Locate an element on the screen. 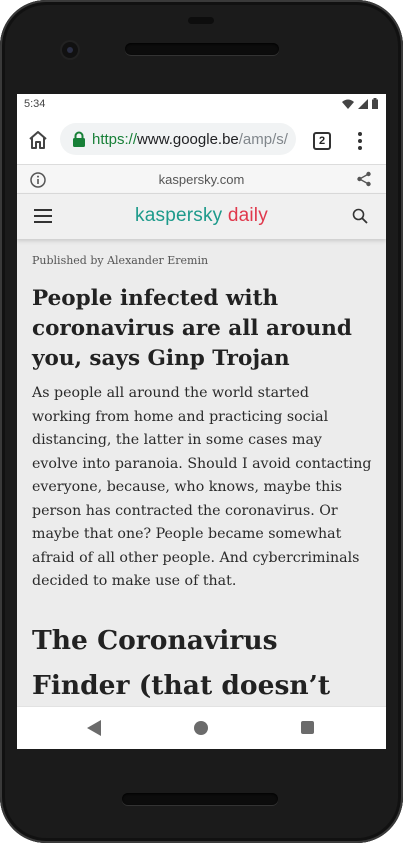 Image resolution: width=403 pixels, height=843 pixels. status-icons is located at coordinates (360, 103).